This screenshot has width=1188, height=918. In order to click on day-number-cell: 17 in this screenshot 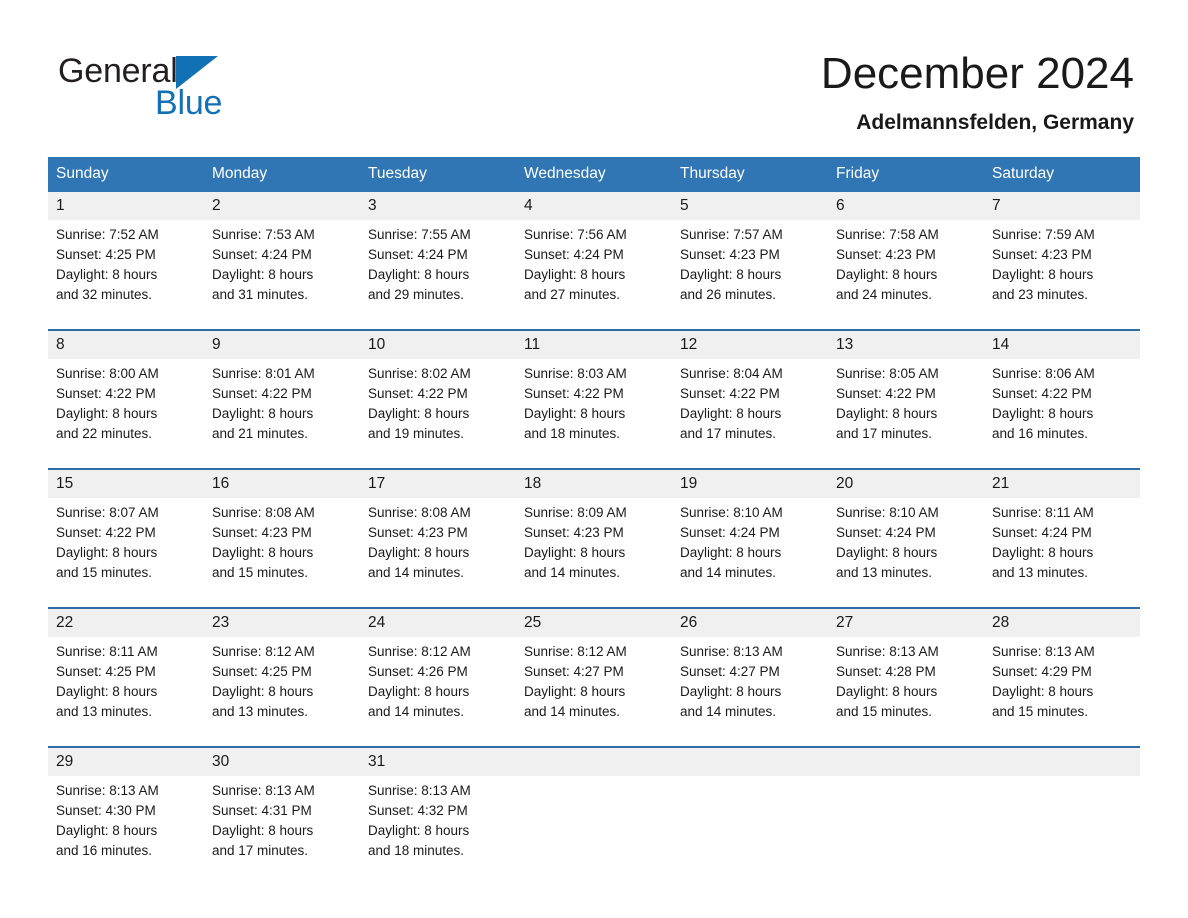, I will do `click(438, 483)`.